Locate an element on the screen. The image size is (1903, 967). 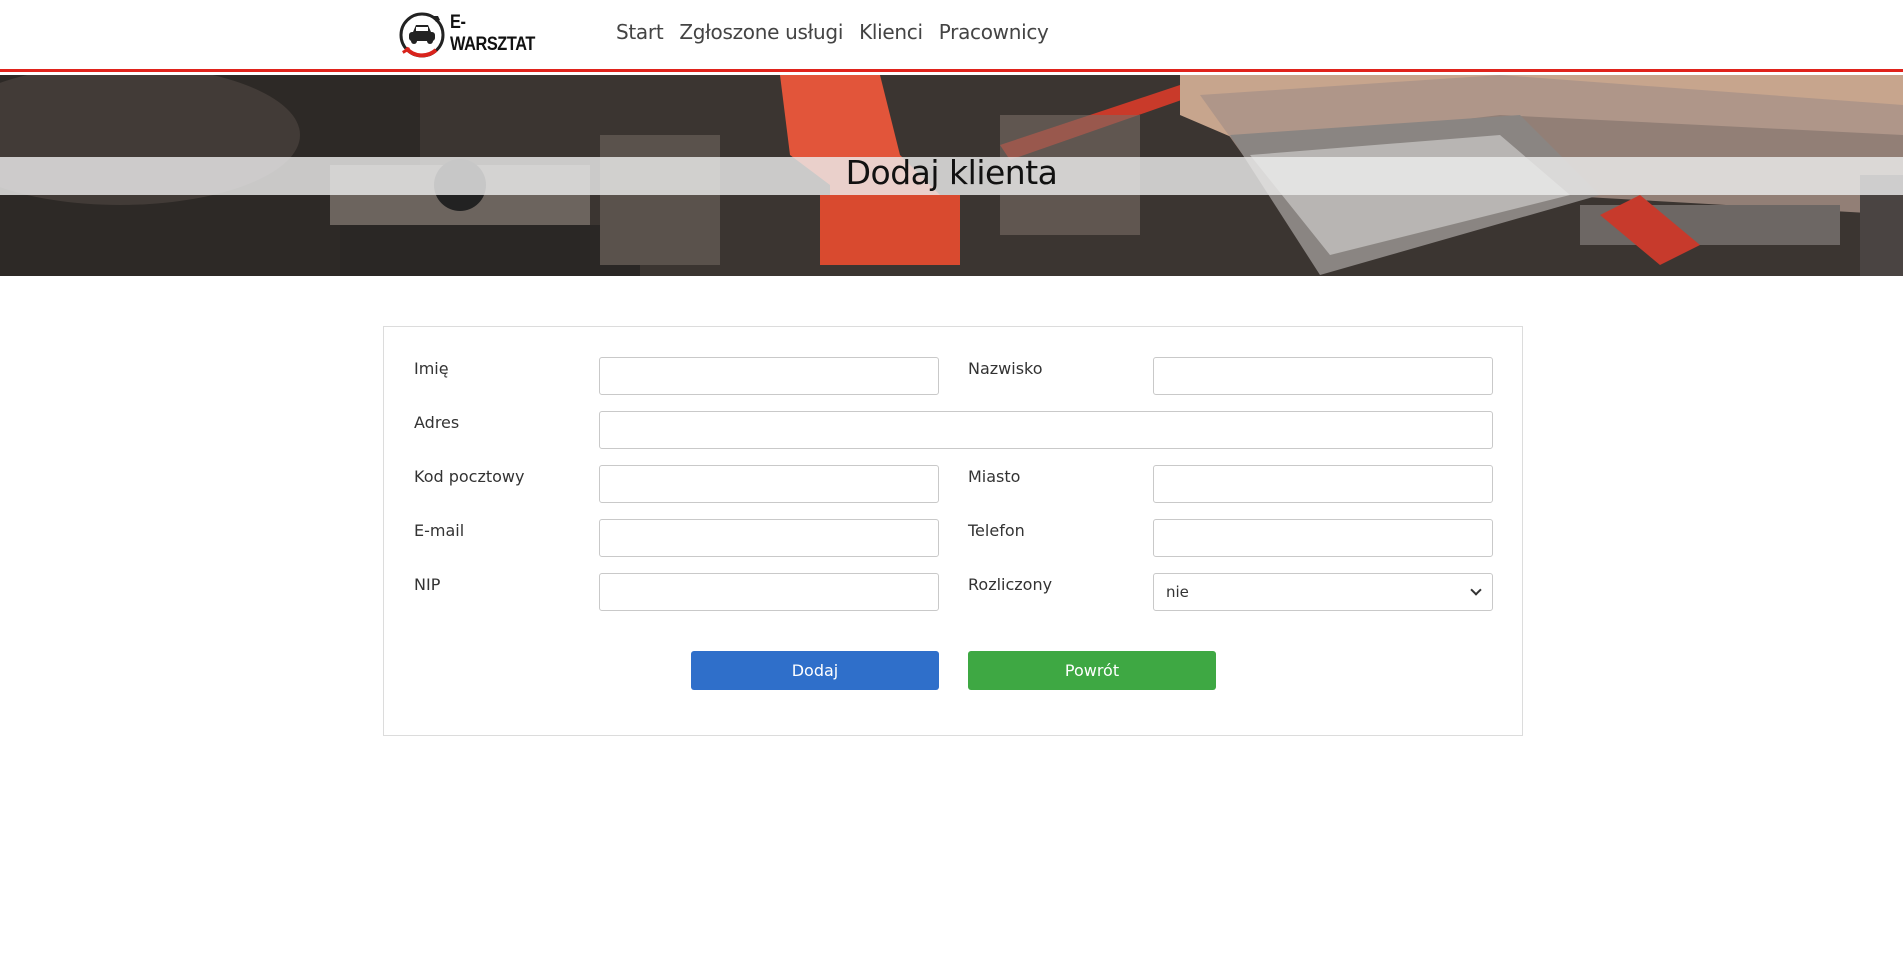
city-input is located at coordinates (1323, 484).